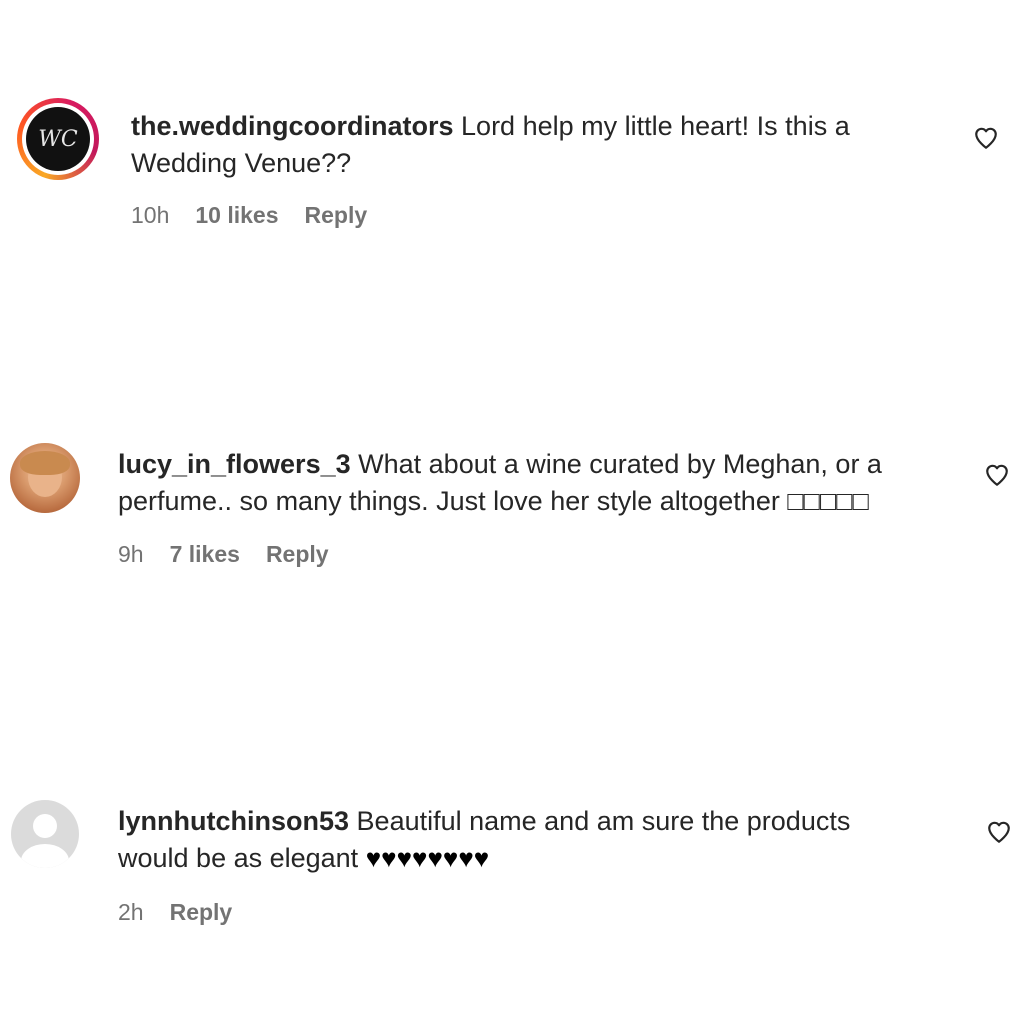  I want to click on heart-emojis: ♥♥♥♥♥♥♥♥, so click(427, 858).